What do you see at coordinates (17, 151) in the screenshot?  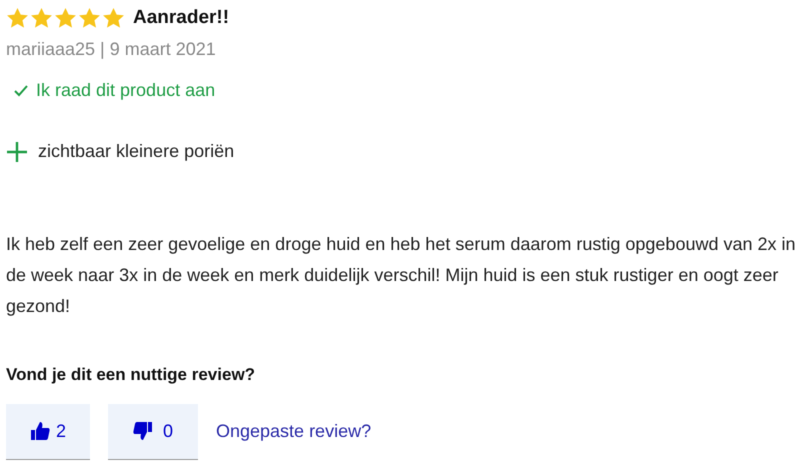 I see `plus-icon` at bounding box center [17, 151].